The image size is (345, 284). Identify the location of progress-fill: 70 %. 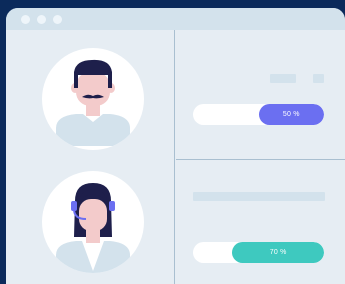
(278, 252).